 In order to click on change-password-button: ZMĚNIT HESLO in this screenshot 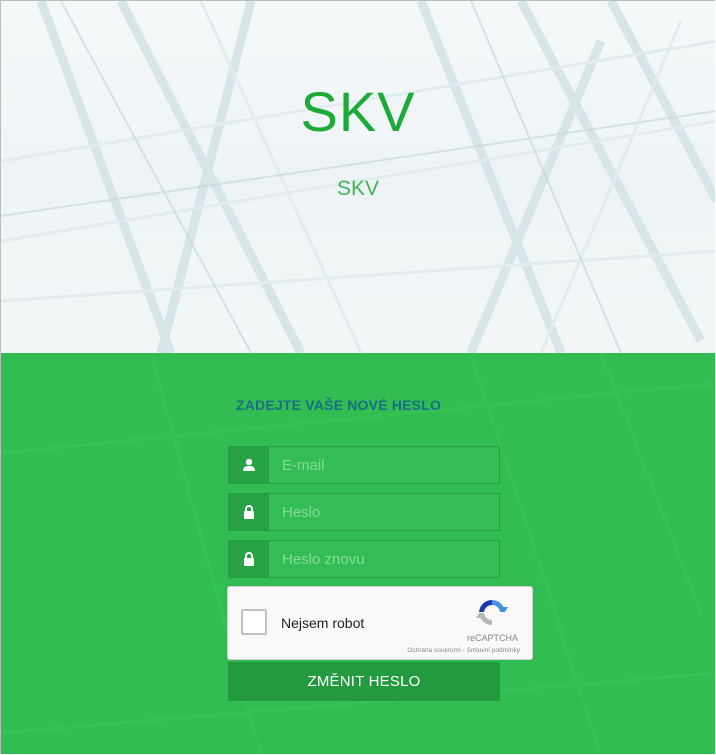, I will do `click(364, 681)`.